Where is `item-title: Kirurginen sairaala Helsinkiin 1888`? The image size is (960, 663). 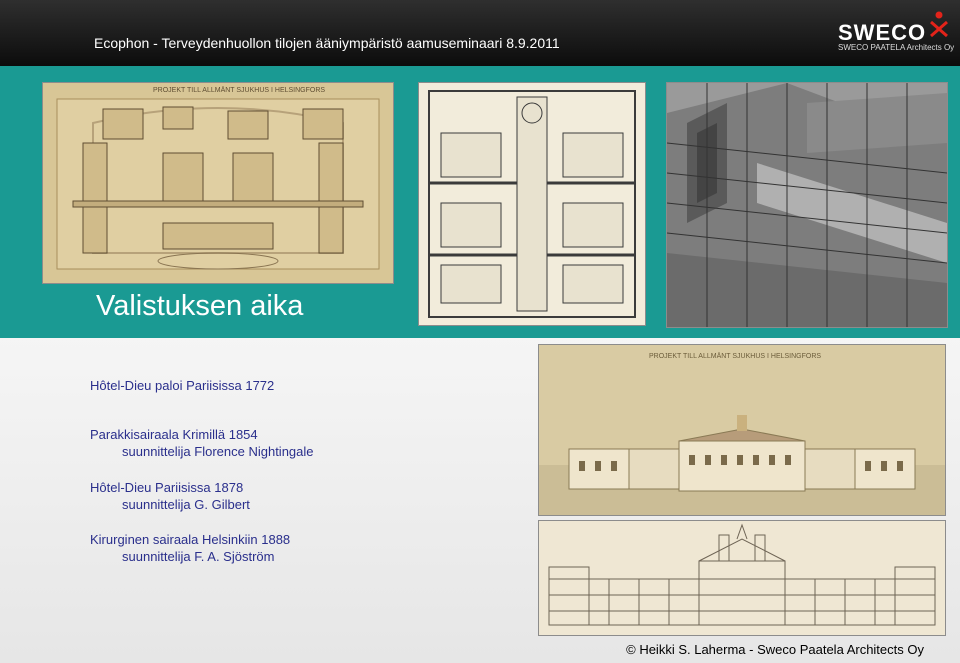
item-title: Kirurginen sairaala Helsinkiin 1888 is located at coordinates (190, 539).